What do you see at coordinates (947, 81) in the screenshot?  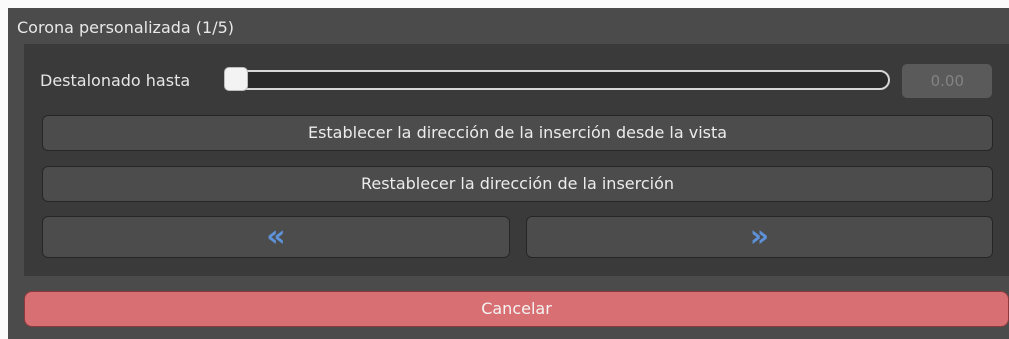 I see `undercut-value-field: 0.00` at bounding box center [947, 81].